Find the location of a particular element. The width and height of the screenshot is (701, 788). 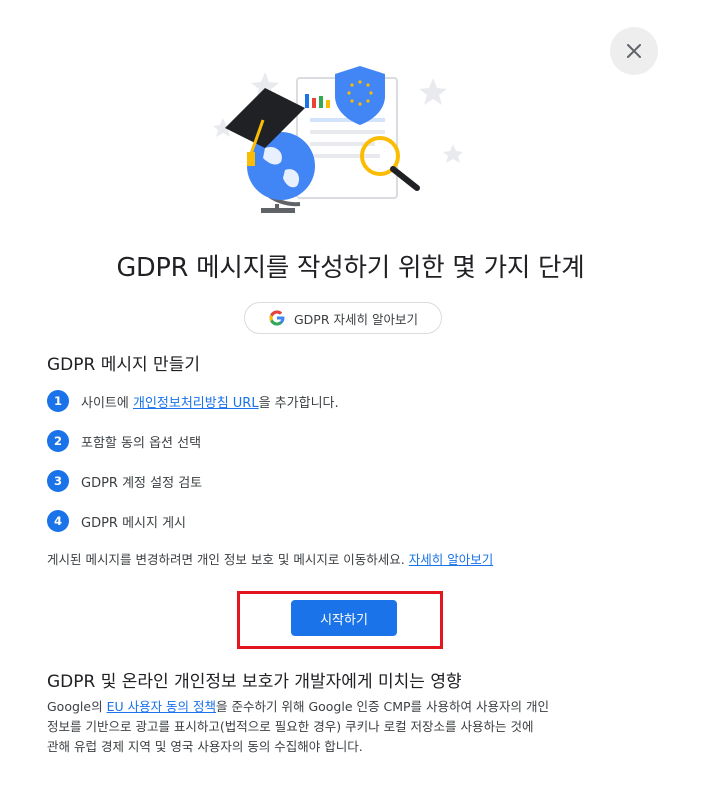

eu-user-consent-policy-link: EU 사용자 동의 정책 is located at coordinates (161, 706).